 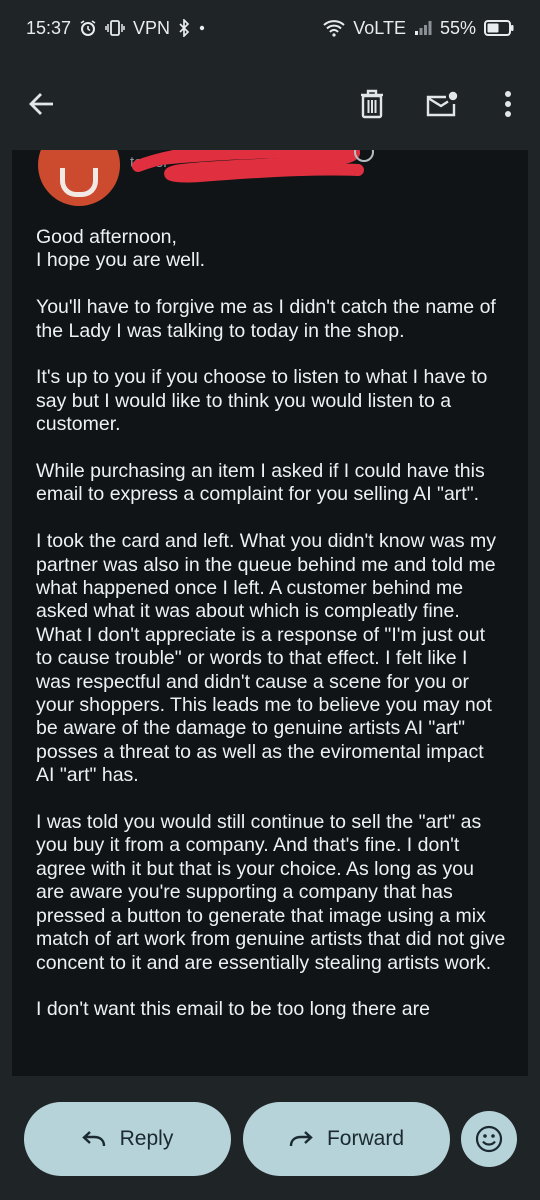 I want to click on sender-avatar, so click(x=79, y=178).